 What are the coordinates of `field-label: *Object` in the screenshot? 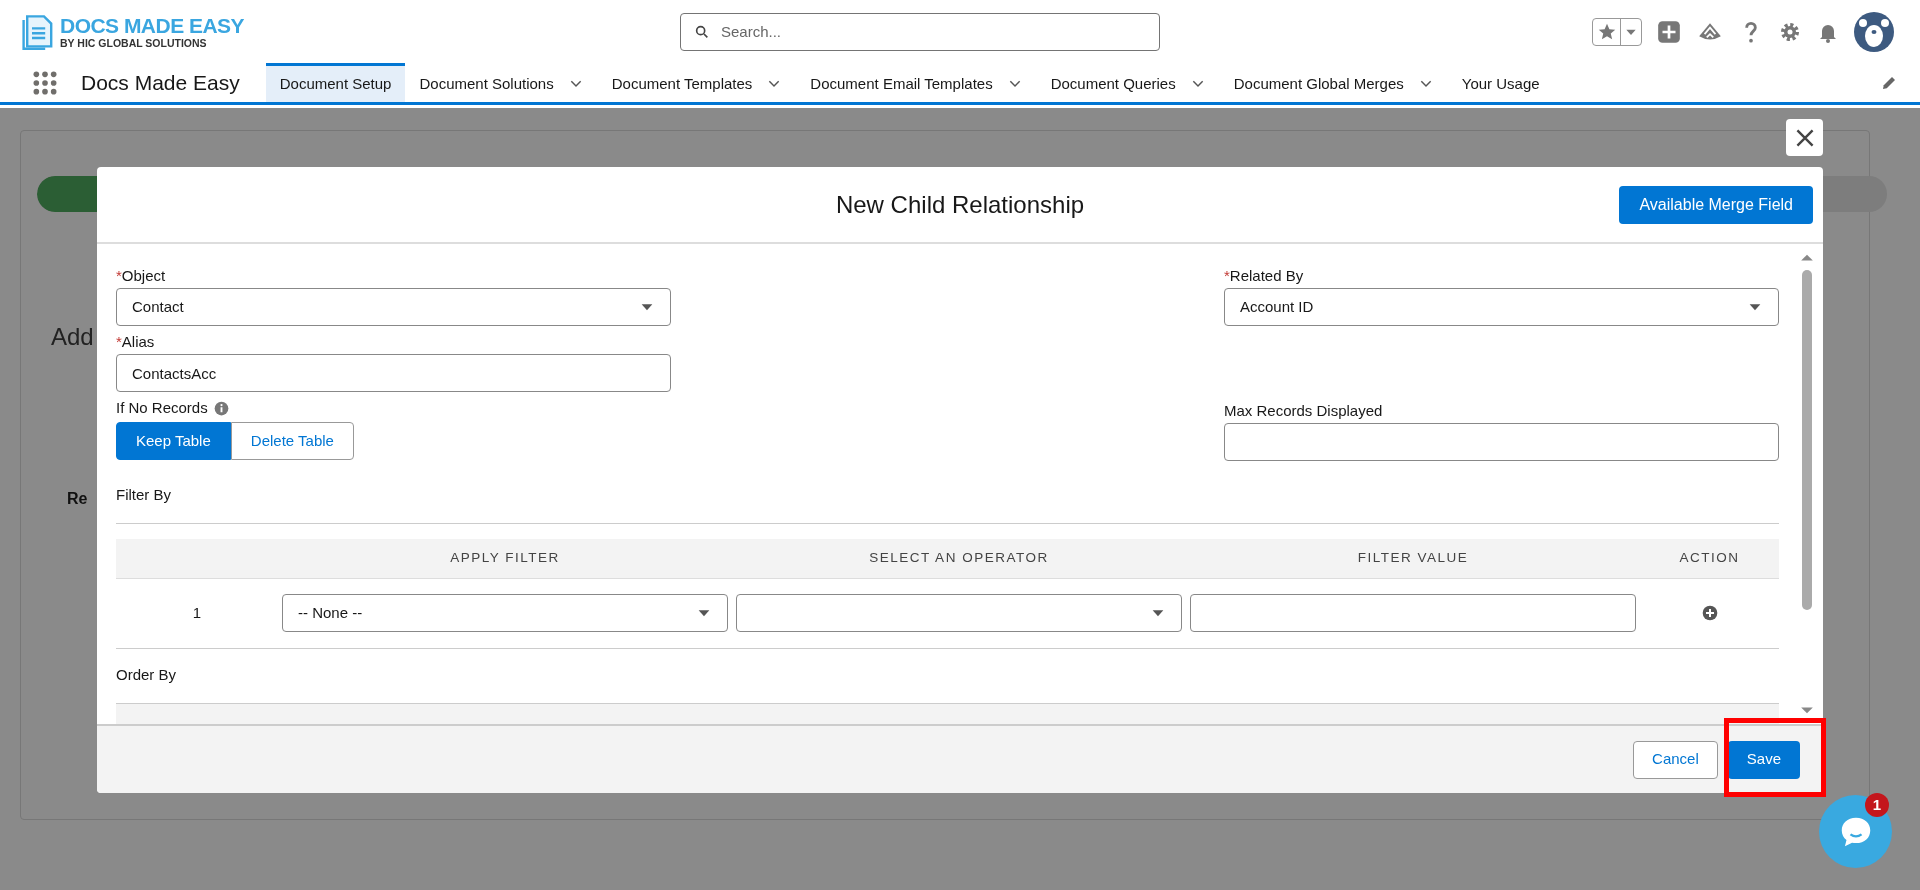 It's located at (141, 276).